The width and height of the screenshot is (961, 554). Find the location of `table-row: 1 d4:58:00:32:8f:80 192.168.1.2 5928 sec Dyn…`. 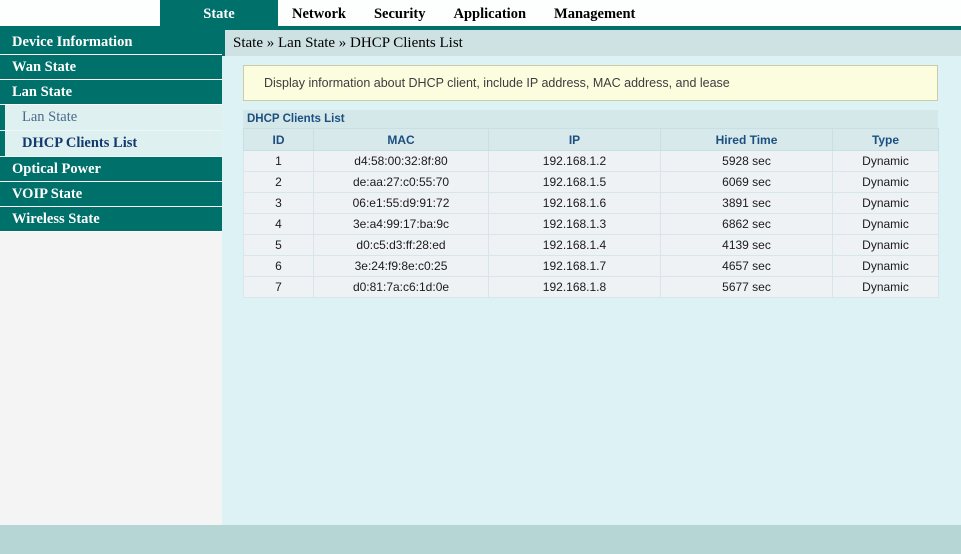

table-row: 1 d4:58:00:32:8f:80 192.168.1.2 5928 sec Dyn… is located at coordinates (591, 161).